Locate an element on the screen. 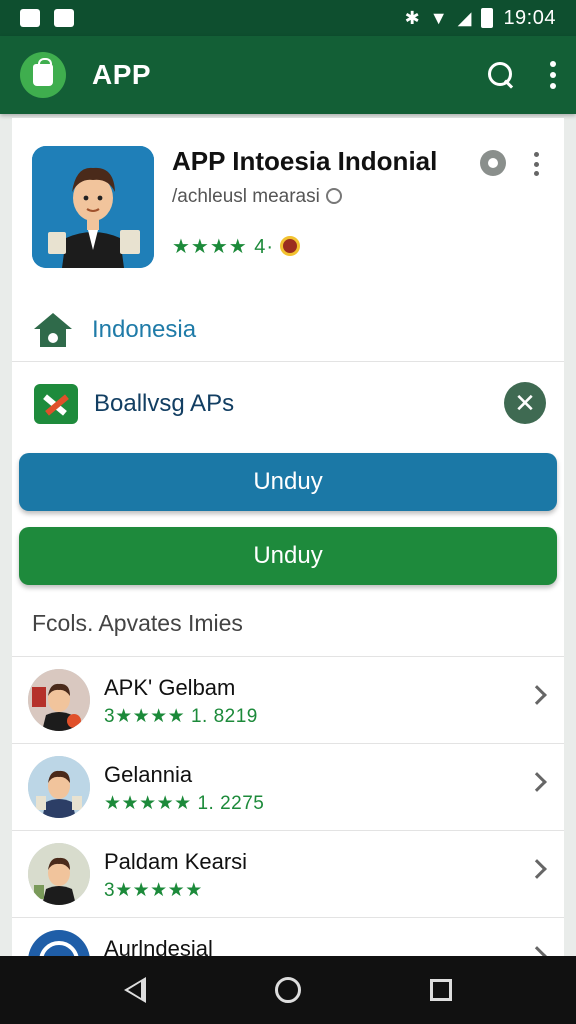 Image resolution: width=576 pixels, height=1024 pixels. wifi-icon: ▼ is located at coordinates (438, 17).